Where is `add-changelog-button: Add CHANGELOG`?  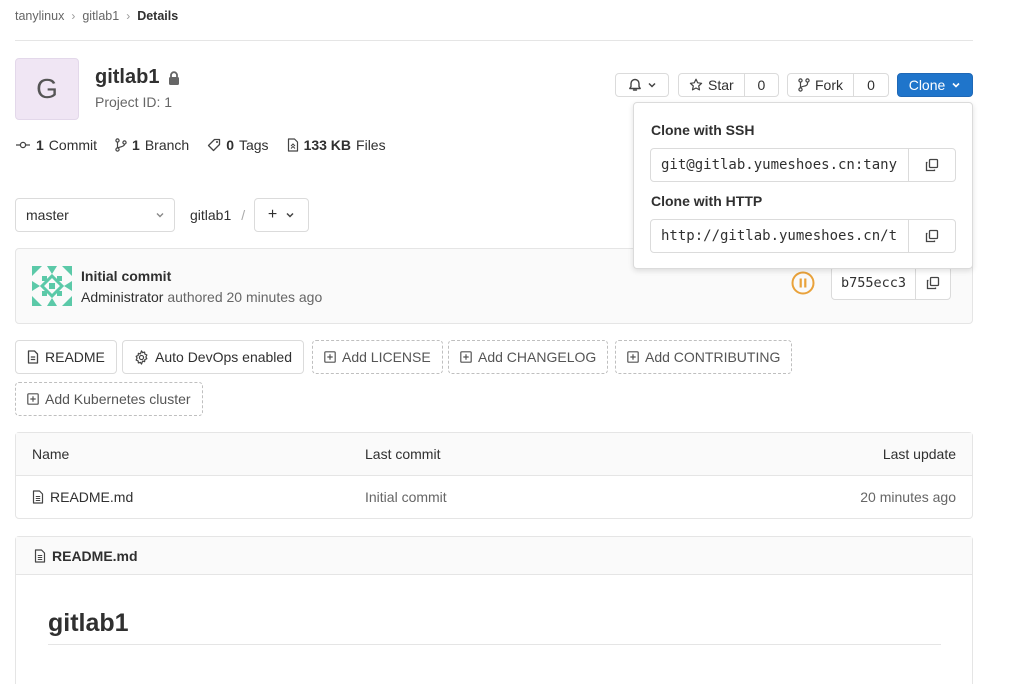 add-changelog-button: Add CHANGELOG is located at coordinates (528, 357).